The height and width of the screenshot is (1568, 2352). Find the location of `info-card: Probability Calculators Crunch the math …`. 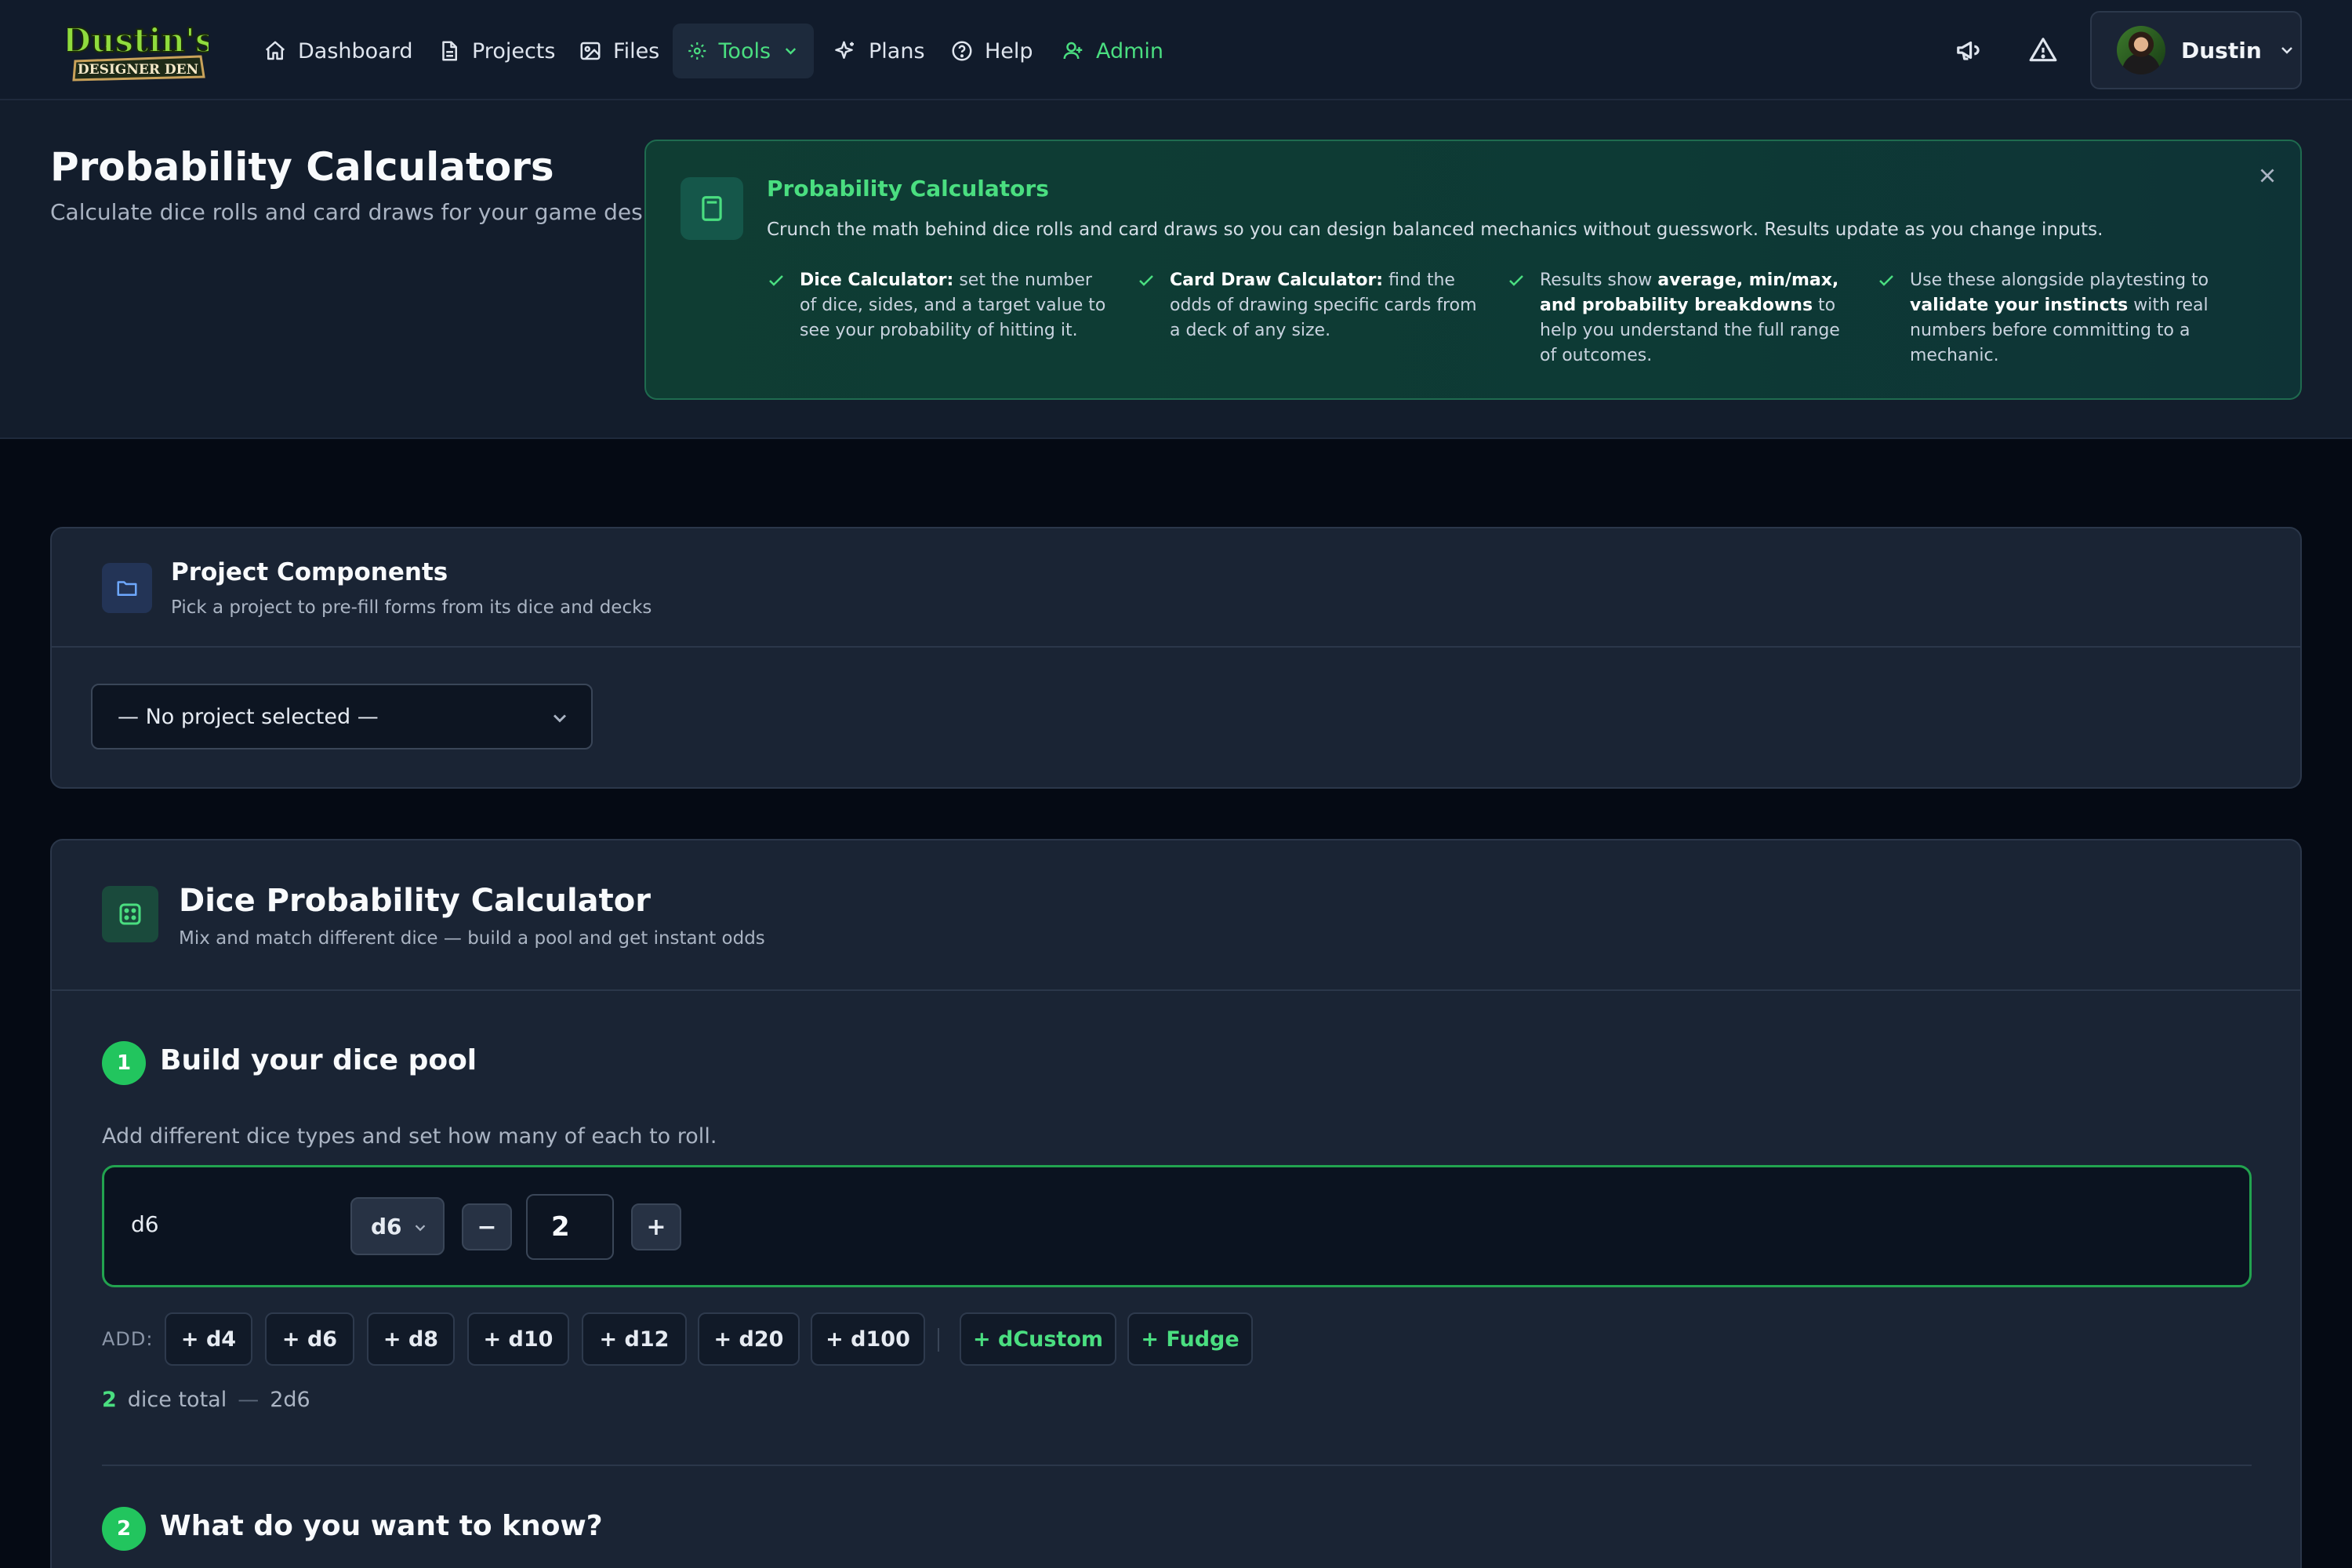

info-card: Probability Calculators Crunch the math … is located at coordinates (1473, 270).